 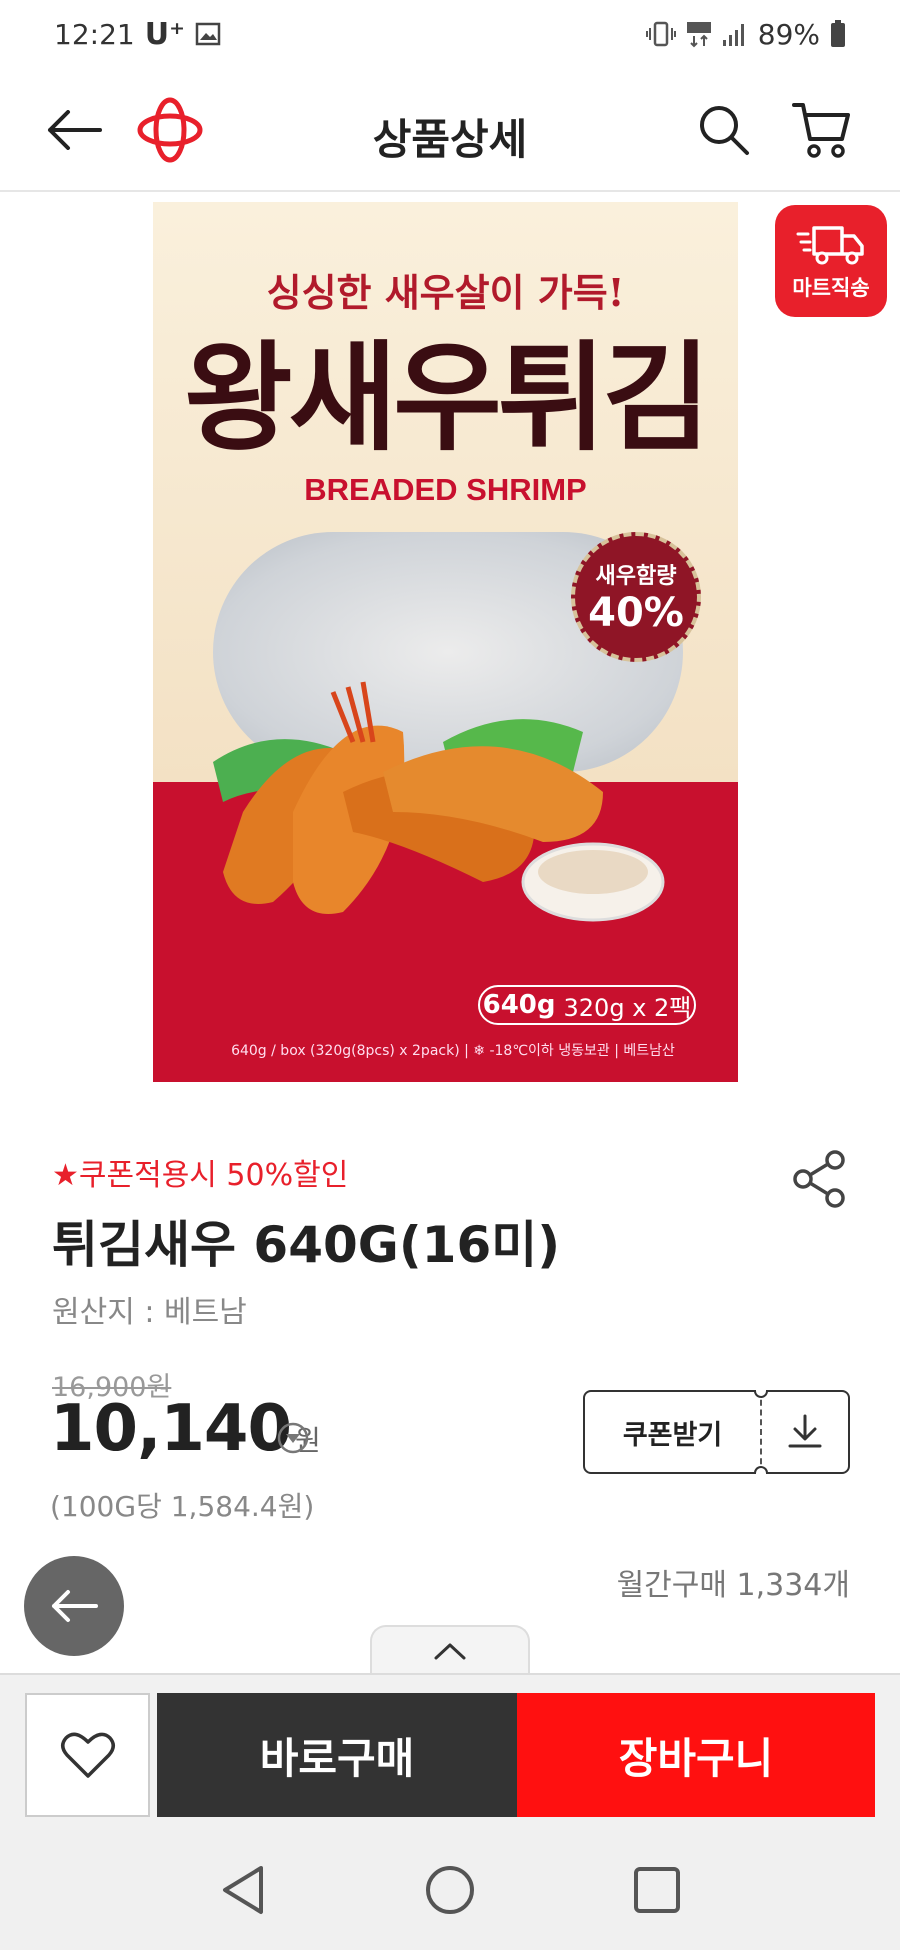 I want to click on expand-options-tab, so click(x=450, y=1650).